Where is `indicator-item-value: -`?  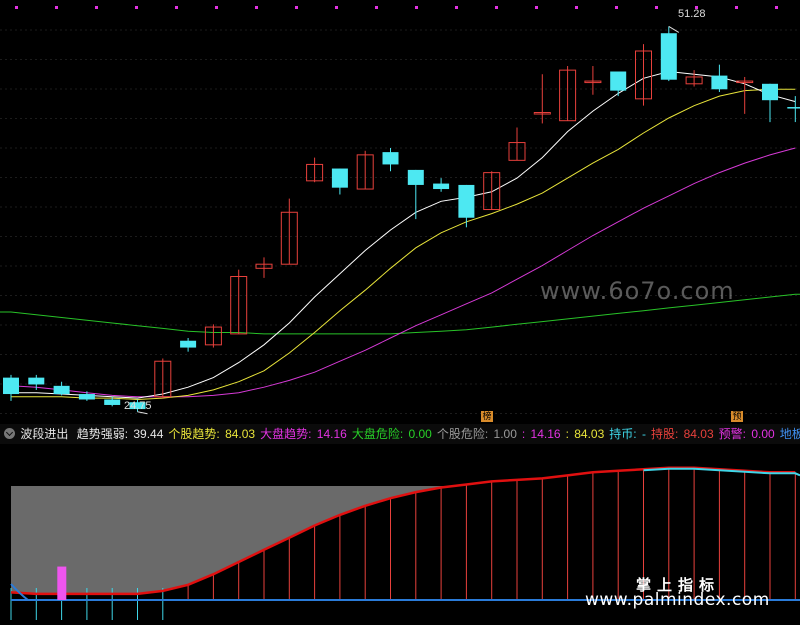 indicator-item-value: - is located at coordinates (643, 434).